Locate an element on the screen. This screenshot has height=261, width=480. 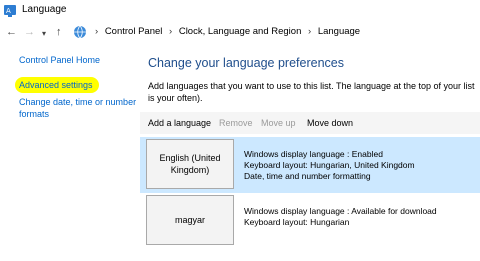
control-panel-home-link: Control Panel Home is located at coordinates (59, 60).